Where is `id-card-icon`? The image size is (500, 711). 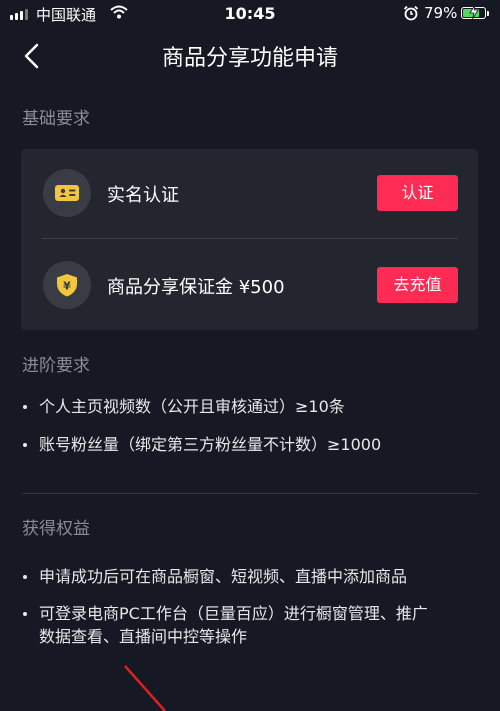
id-card-icon is located at coordinates (67, 193).